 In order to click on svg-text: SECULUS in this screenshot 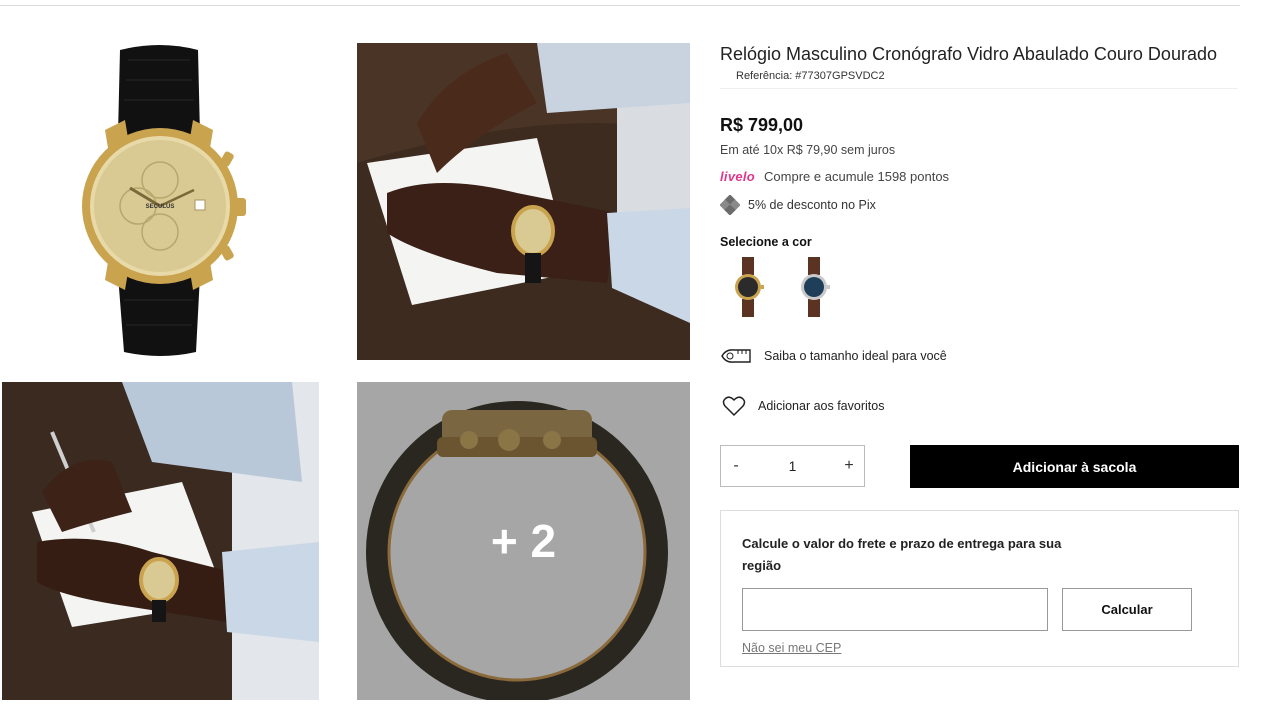, I will do `click(160, 207)`.